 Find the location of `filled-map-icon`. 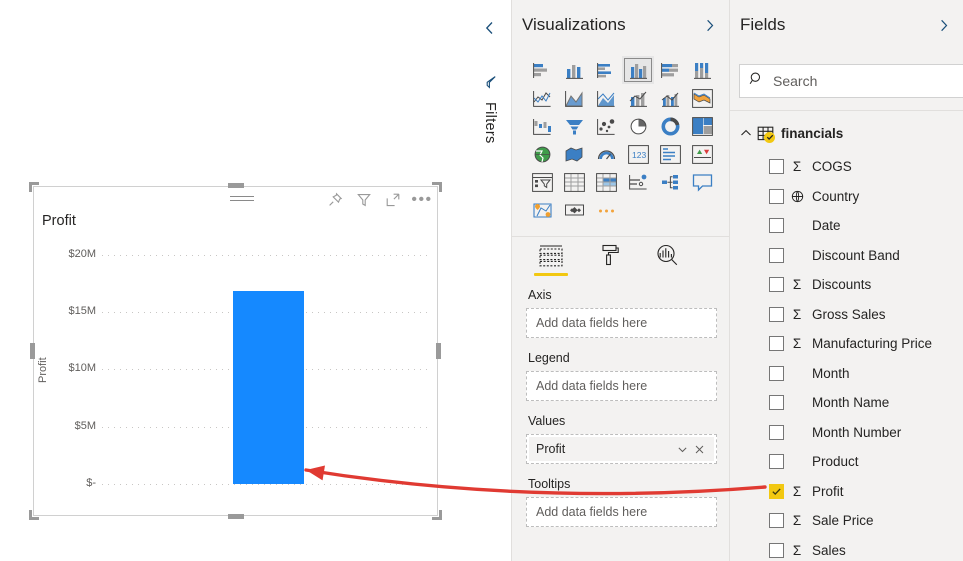

filled-map-icon is located at coordinates (574, 154).